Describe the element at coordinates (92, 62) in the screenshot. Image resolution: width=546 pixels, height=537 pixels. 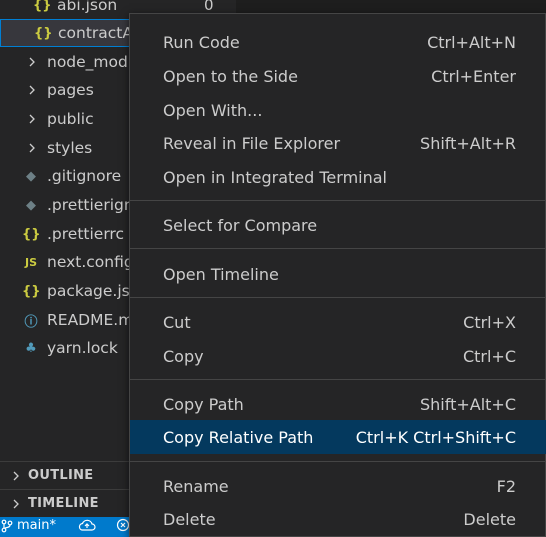
I see `folder-label: node_modu` at that location.